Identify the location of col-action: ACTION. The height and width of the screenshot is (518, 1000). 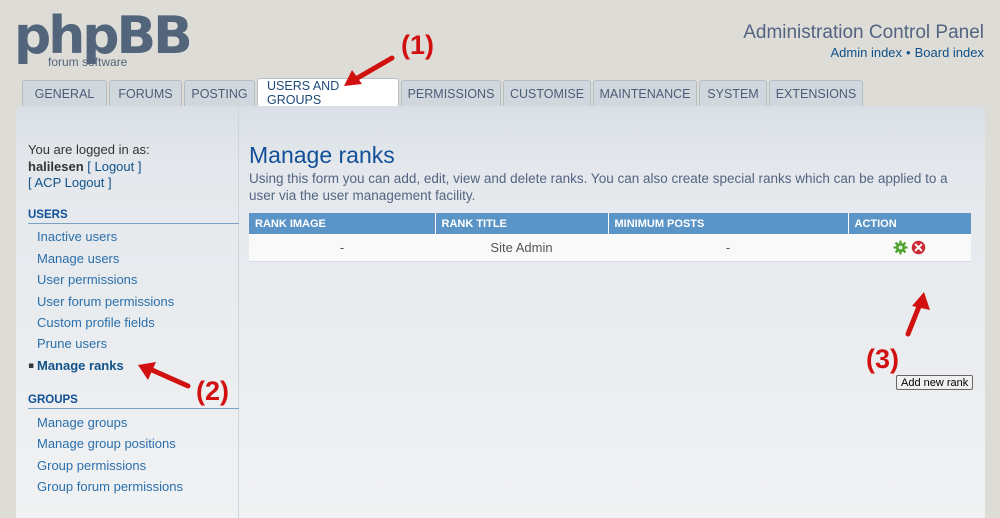
(909, 223).